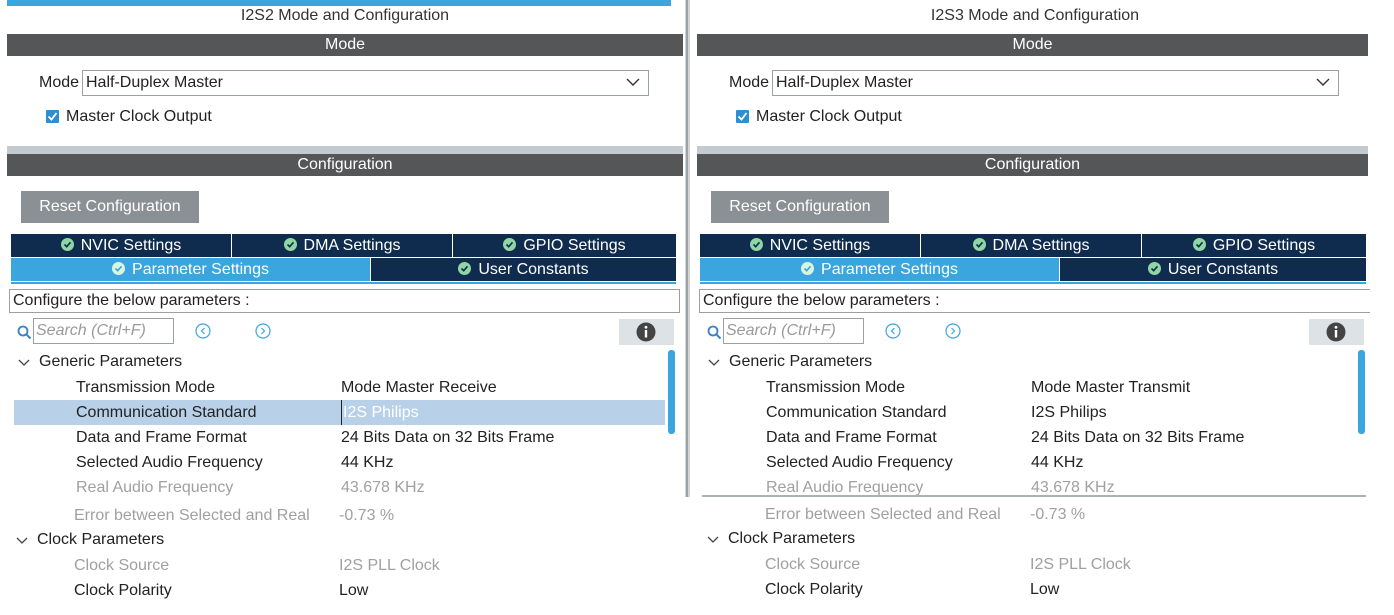 The image size is (1394, 615). What do you see at coordinates (813, 564) in the screenshot?
I see `param-name: Clock Source` at bounding box center [813, 564].